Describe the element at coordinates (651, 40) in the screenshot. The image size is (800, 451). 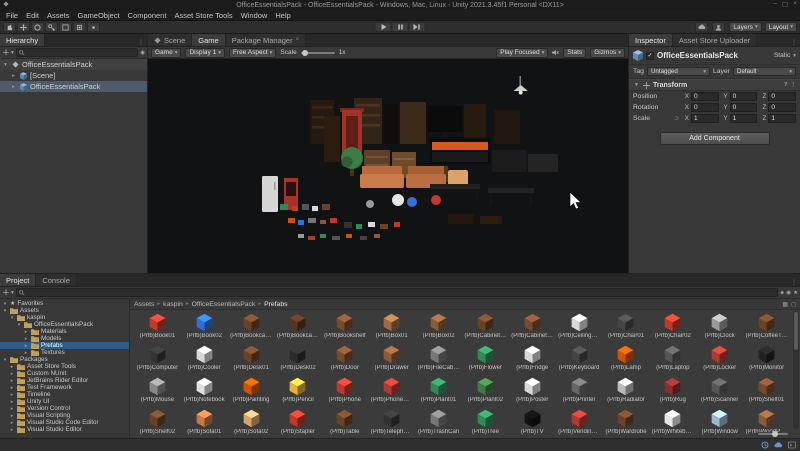
I see `tab-inspector: Inspector` at that location.